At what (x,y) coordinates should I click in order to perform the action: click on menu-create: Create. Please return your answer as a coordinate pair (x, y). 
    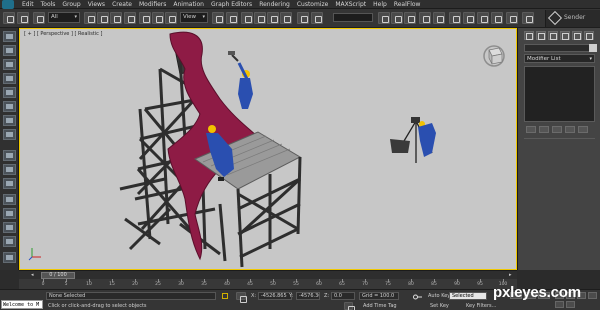
    Looking at the image, I should click on (122, 4).